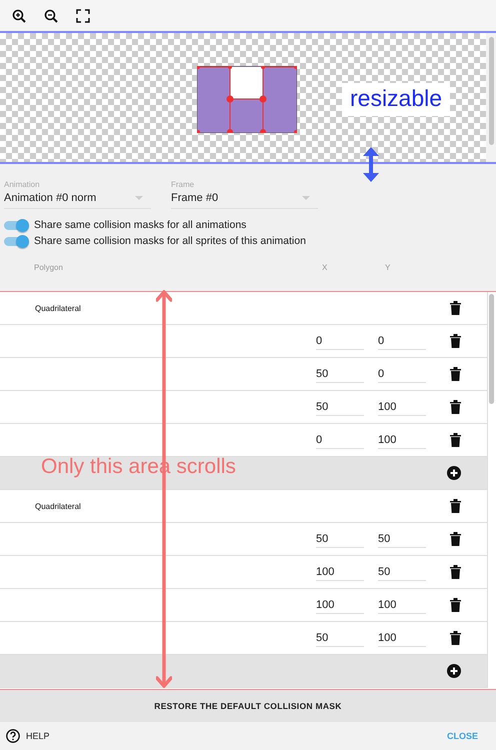 This screenshot has width=496, height=750. Describe the element at coordinates (140, 225) in the screenshot. I see `toggle-label: Share same collision masks for all animations` at that location.